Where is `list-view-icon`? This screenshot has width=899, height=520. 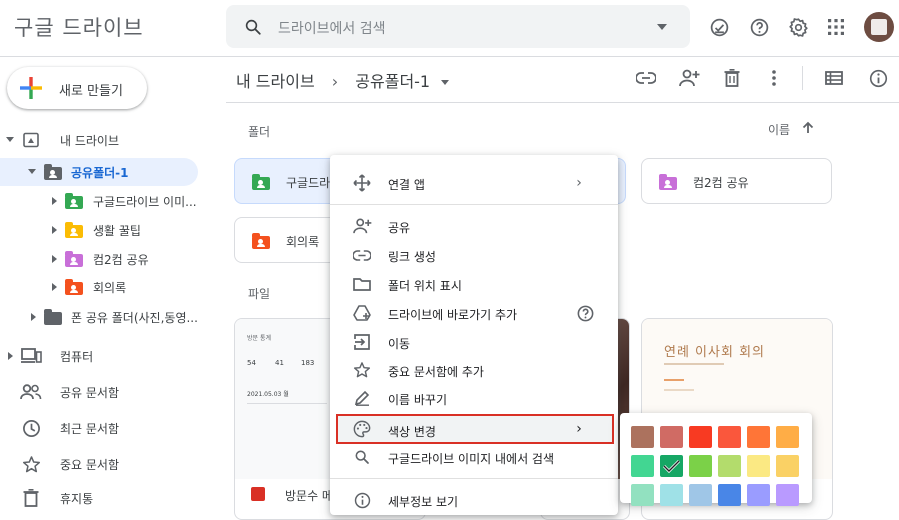 list-view-icon is located at coordinates (834, 78).